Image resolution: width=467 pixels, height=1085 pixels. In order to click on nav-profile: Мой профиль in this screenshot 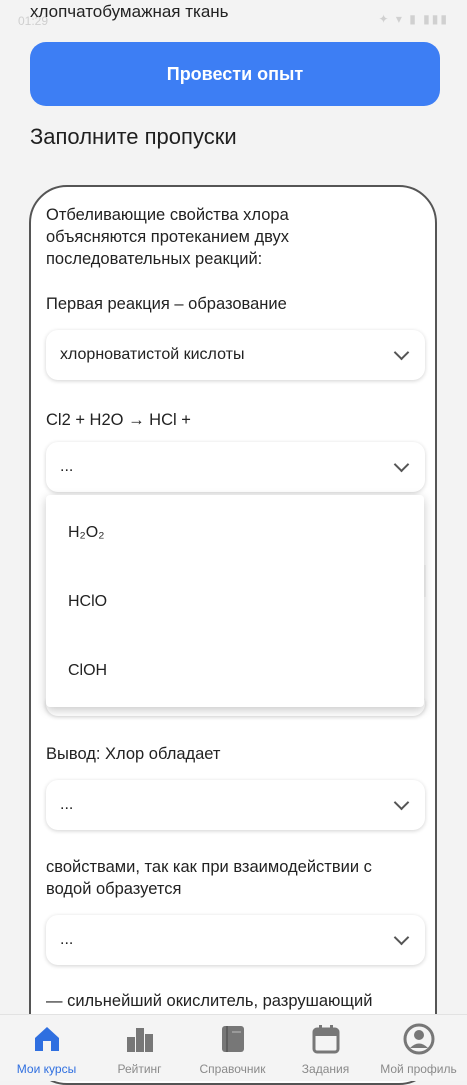, I will do `click(418, 1048)`.